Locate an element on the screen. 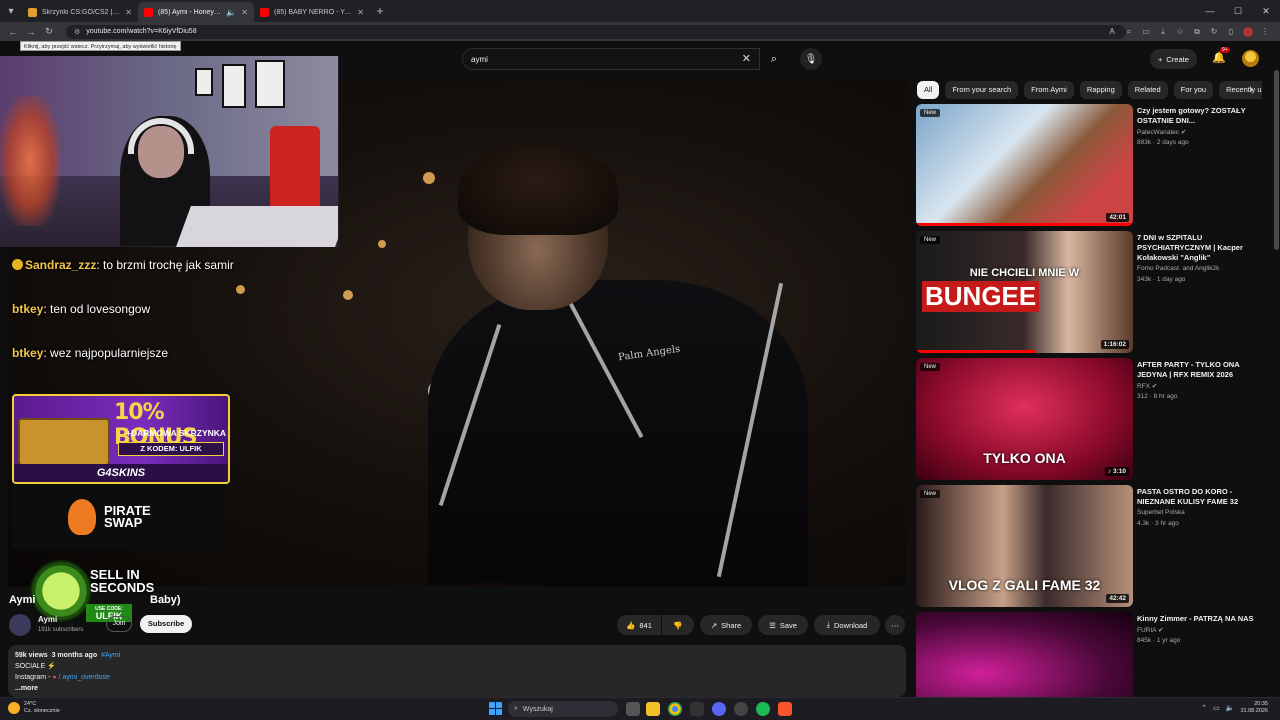 The image size is (1280, 720). side-panel-icon: ▯ is located at coordinates (1231, 32).